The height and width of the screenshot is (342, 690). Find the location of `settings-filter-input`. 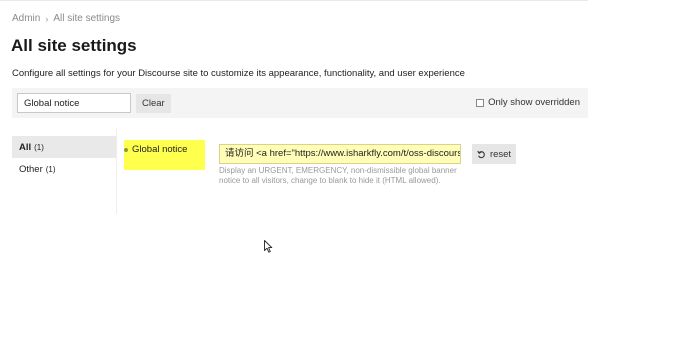

settings-filter-input is located at coordinates (74, 103).